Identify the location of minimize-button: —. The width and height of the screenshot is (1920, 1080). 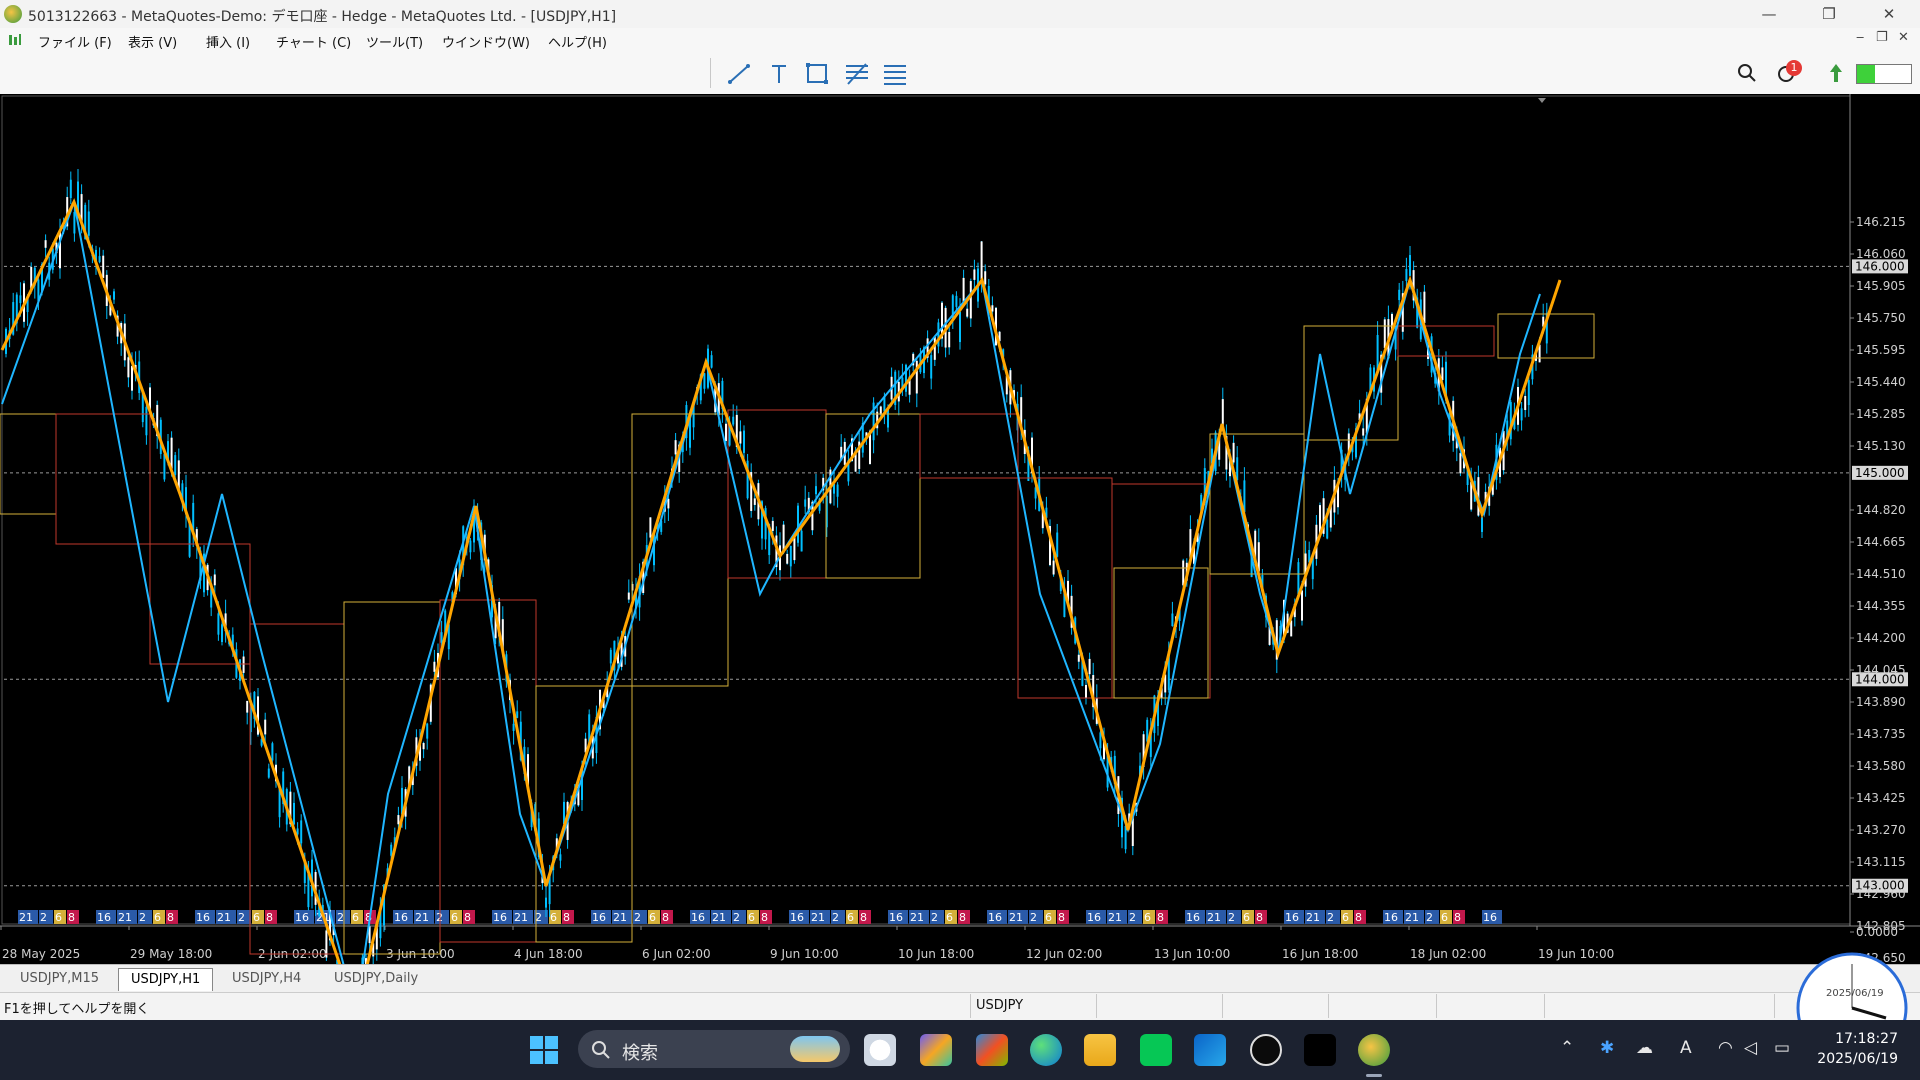
(1769, 14).